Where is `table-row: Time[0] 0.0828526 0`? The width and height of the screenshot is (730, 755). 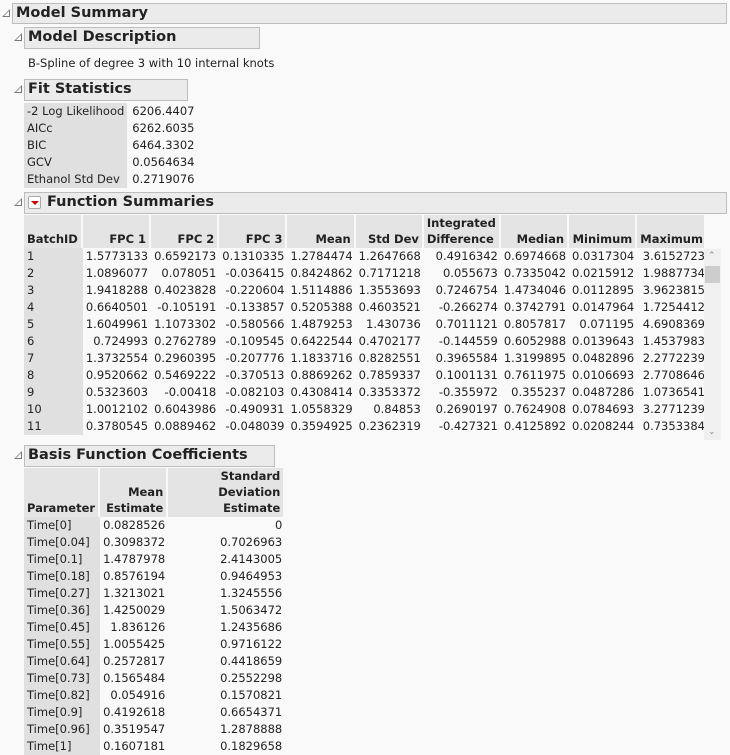
table-row: Time[0] 0.0828526 0 is located at coordinates (154, 525).